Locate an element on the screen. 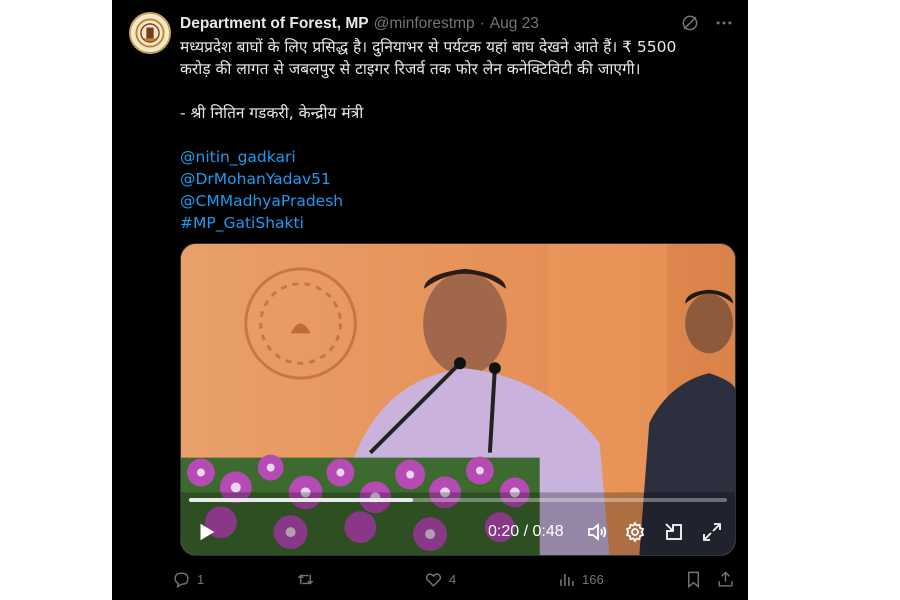 This screenshot has height=600, width=900. retweet-button is located at coordinates (308, 579).